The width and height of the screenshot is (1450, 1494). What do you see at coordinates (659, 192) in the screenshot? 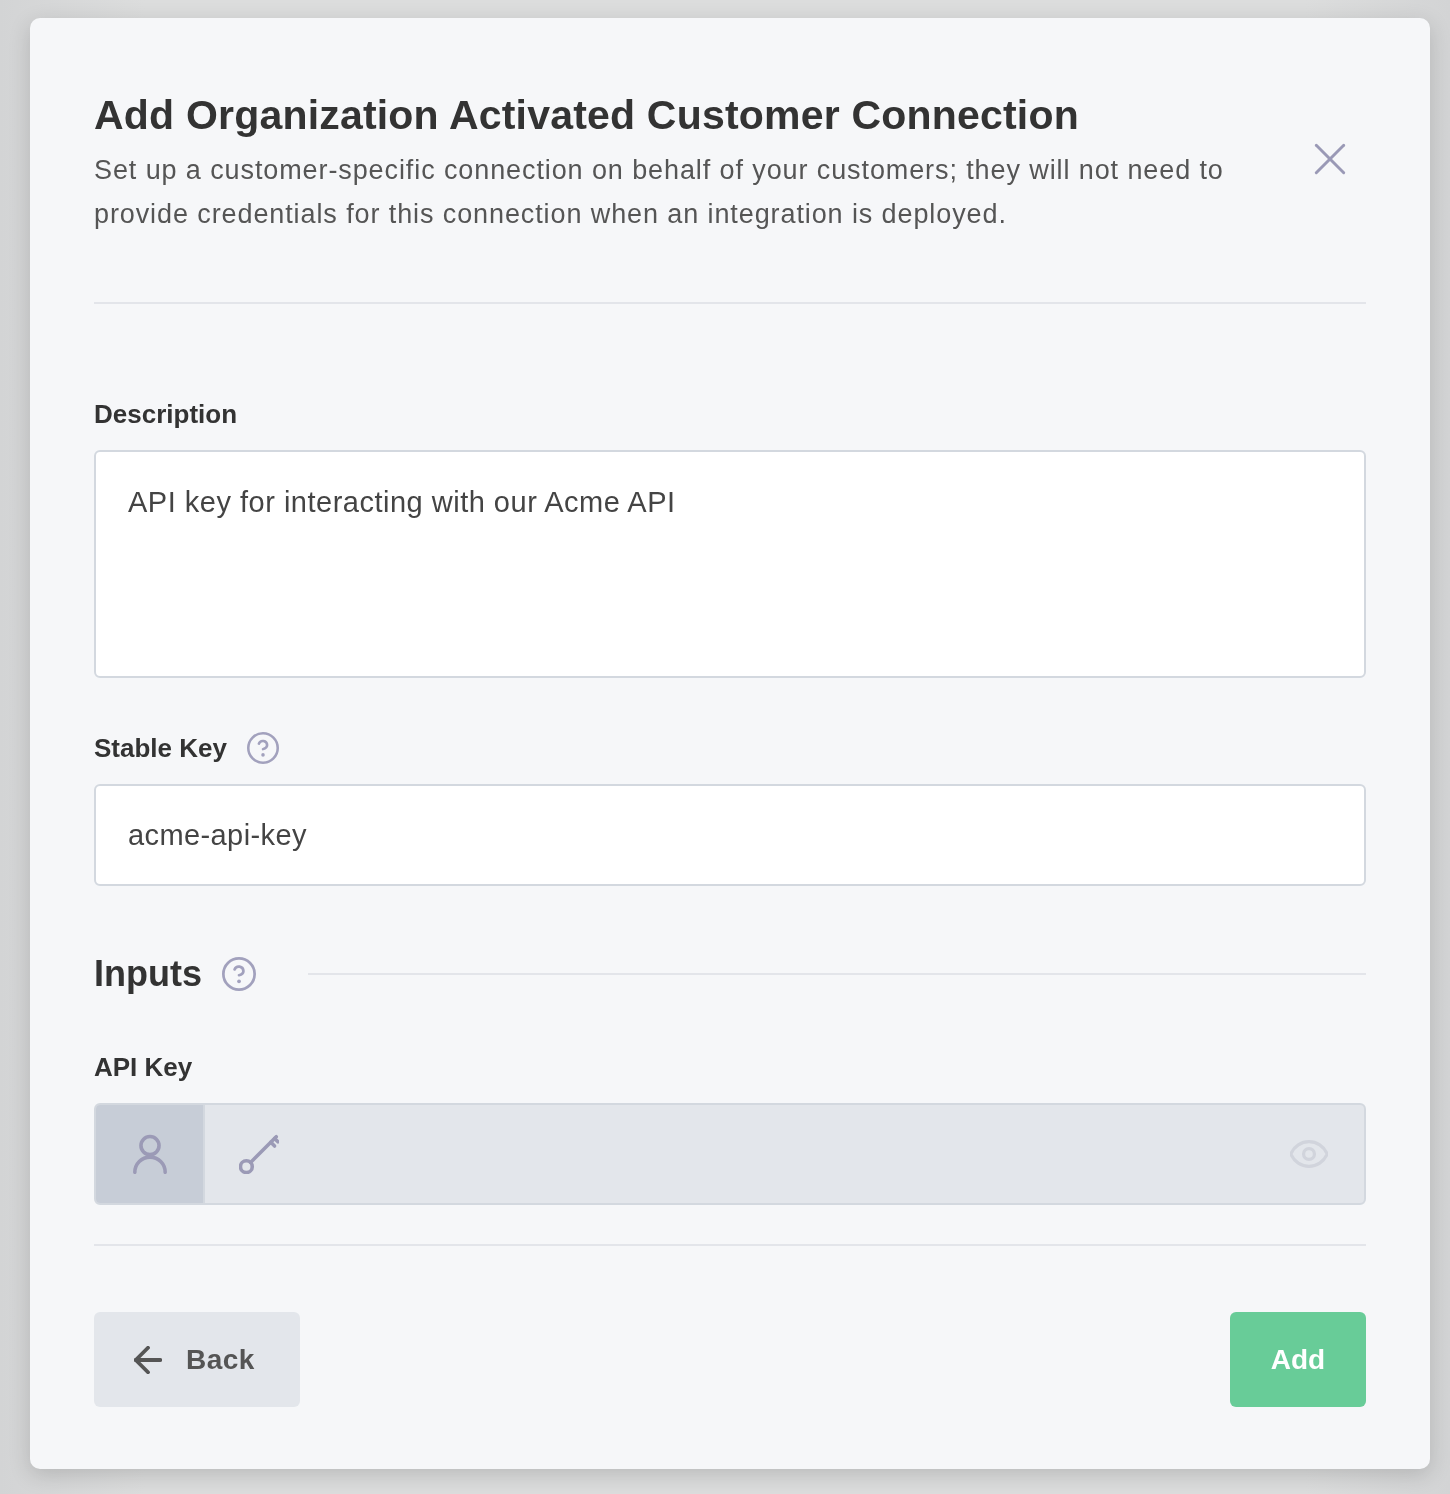
I see `dialog-subtitle: Set up a customer-specific connection on behalf of your customers; they will not need to provide credentials for this connection when an integration is deployed.` at bounding box center [659, 192].